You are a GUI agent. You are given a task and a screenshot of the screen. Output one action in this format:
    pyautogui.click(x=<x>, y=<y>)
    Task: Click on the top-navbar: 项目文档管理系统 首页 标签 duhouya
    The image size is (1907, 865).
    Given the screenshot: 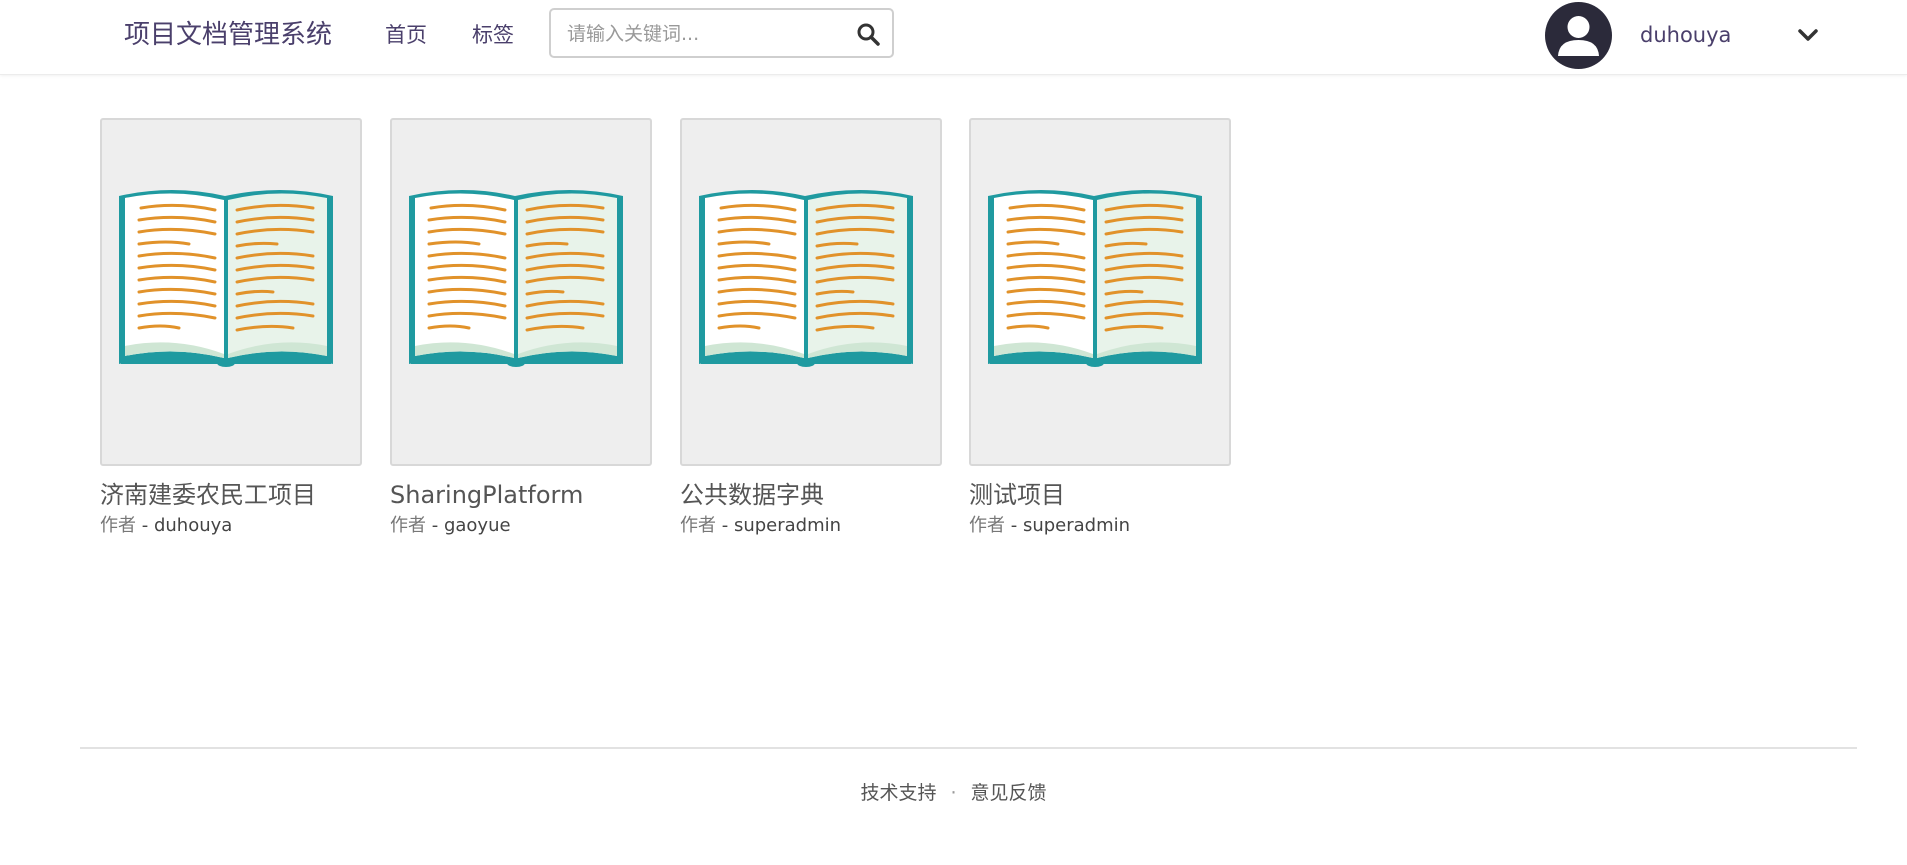 What is the action you would take?
    pyautogui.click(x=953, y=37)
    